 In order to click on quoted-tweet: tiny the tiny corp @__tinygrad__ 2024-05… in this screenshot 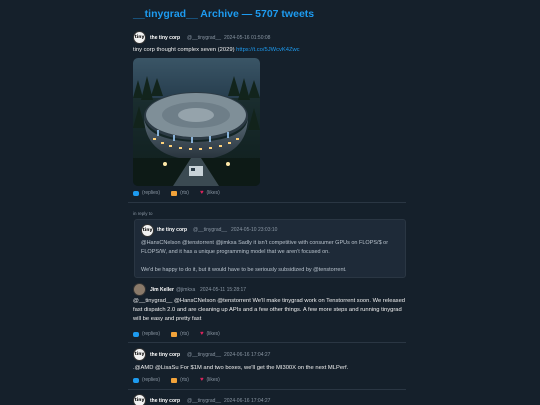, I will do `click(270, 248)`.